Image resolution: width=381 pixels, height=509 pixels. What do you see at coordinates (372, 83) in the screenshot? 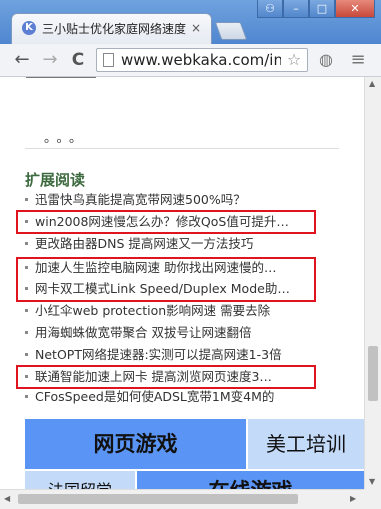
I see `scroll-up-icon: ▲` at bounding box center [372, 83].